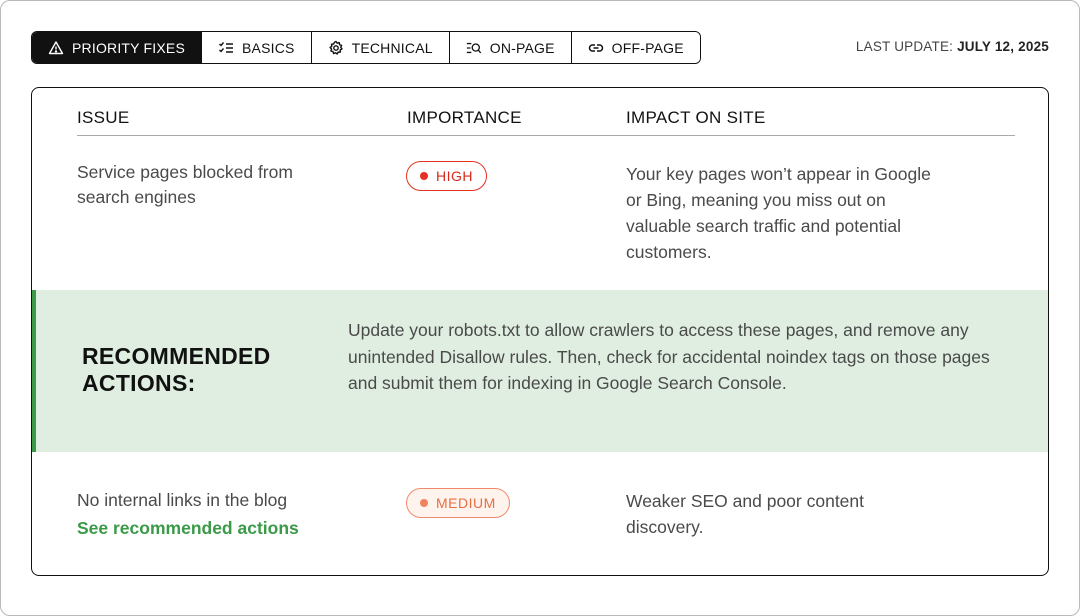  I want to click on header-impact: IMPACT ON SITE, so click(696, 117).